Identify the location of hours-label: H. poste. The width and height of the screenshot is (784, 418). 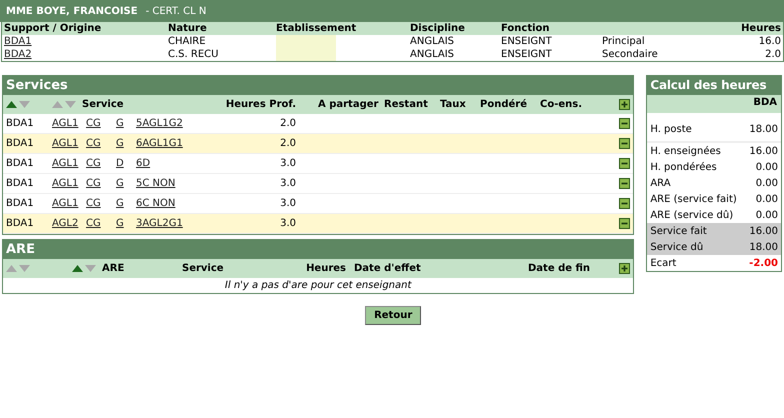
(671, 129).